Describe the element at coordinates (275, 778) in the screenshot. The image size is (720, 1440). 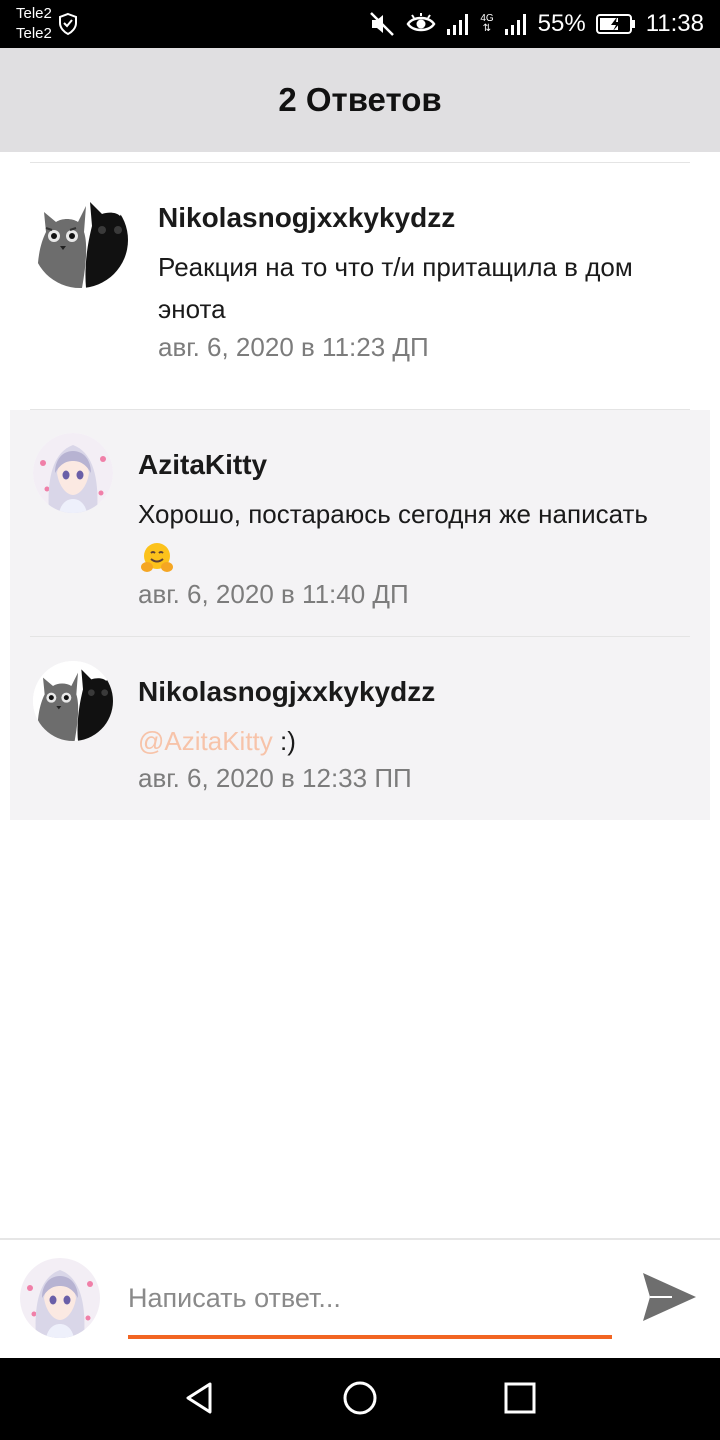
I see `reply-time: авг. 6, 2020 в 12:33 ПП` at that location.